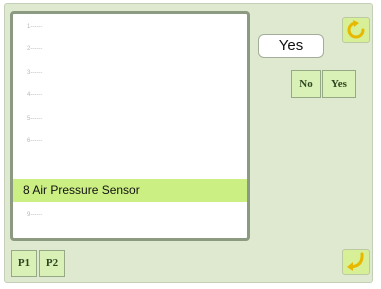 The image size is (381, 289). I want to click on list-item: 5------, so click(130, 119).